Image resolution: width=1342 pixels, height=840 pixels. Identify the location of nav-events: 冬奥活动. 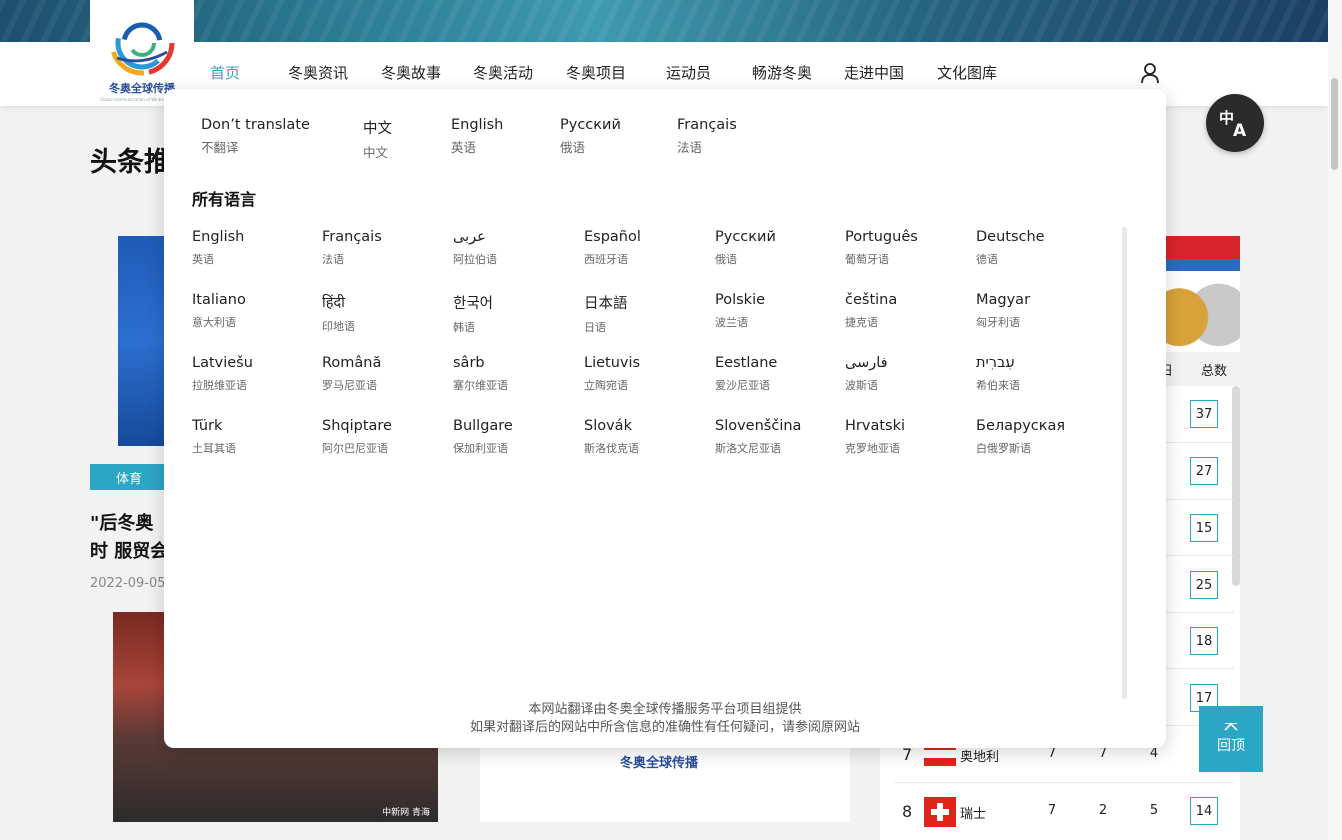
(503, 72).